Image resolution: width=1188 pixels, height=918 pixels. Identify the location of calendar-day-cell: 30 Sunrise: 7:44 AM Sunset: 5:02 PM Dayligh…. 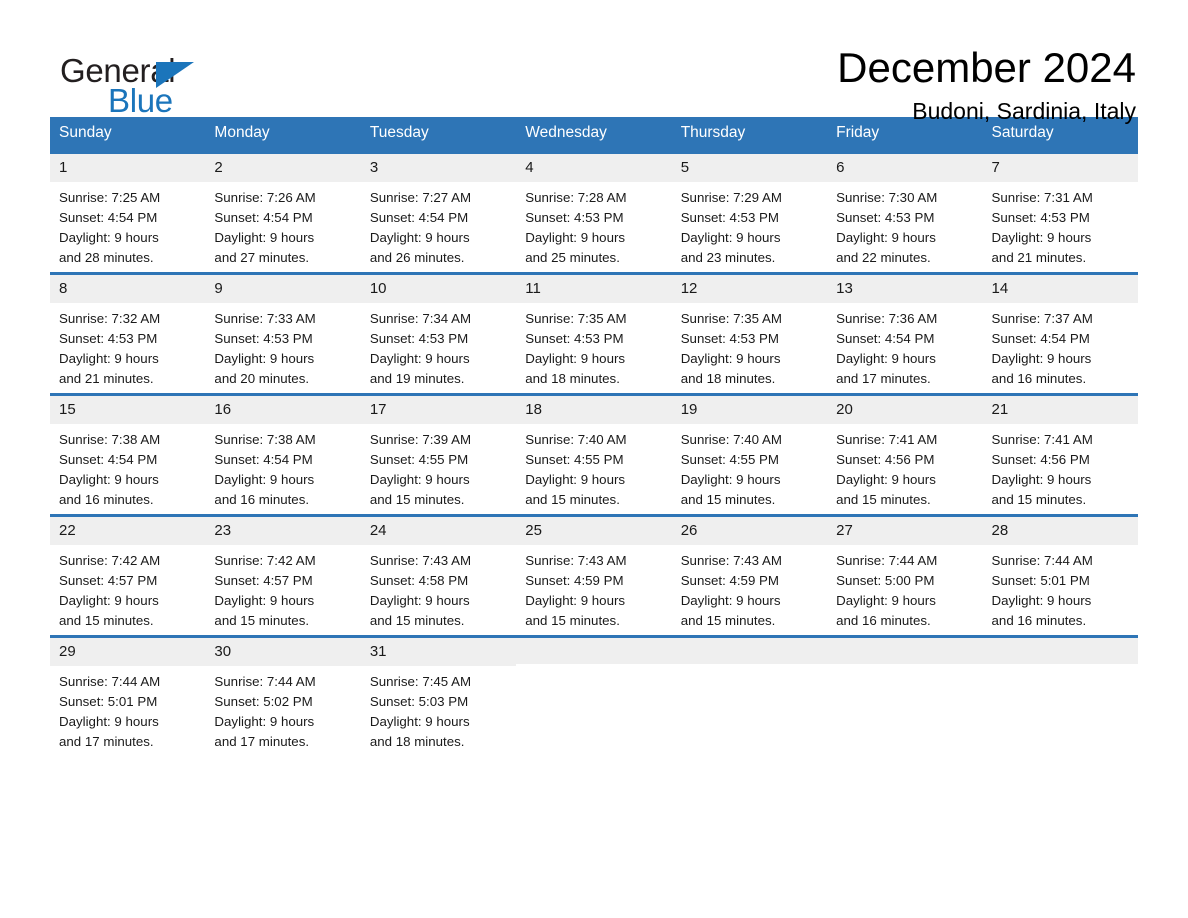
(283, 695).